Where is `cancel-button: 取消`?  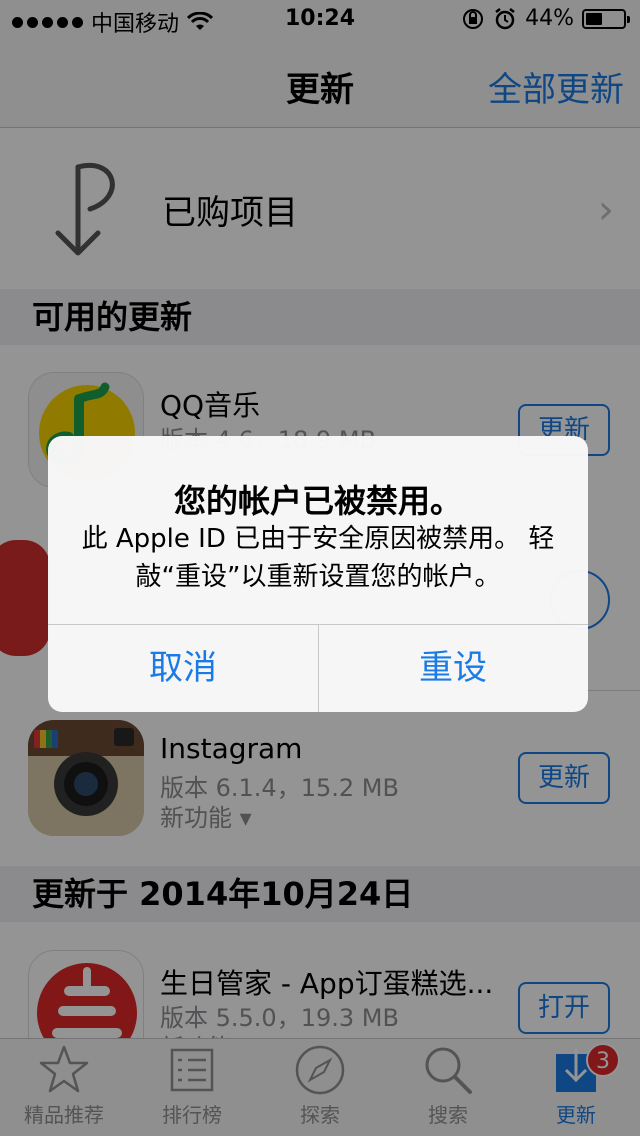
cancel-button: 取消 is located at coordinates (183, 668).